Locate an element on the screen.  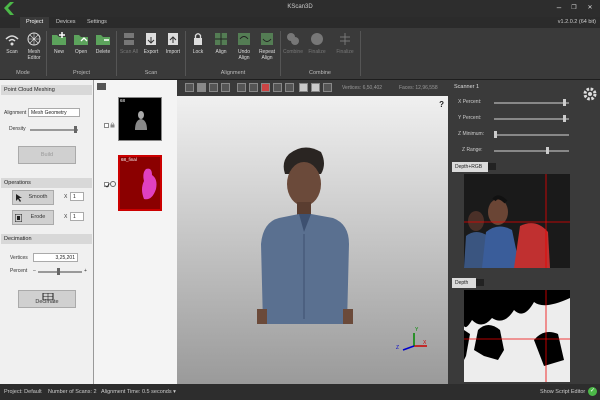
mesh-editor-button: Mesh Editor is located at coordinates (34, 46).